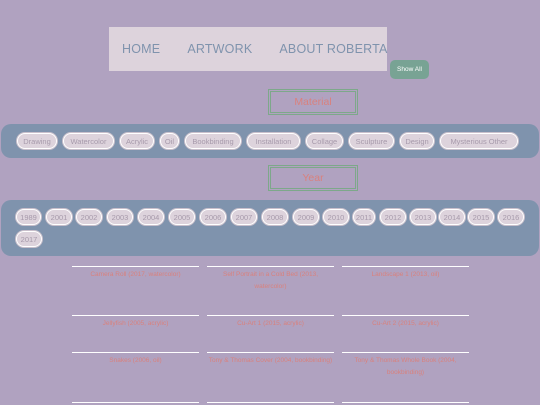 The width and height of the screenshot is (540, 405). I want to click on material-chip: Drawing, so click(37, 141).